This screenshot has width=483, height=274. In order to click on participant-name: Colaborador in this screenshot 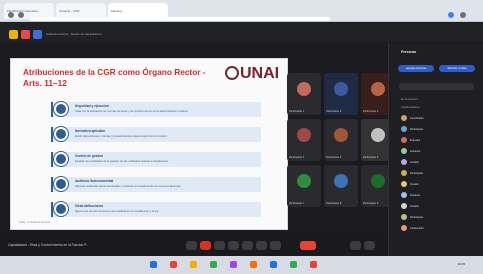, I will do `click(417, 228)`.